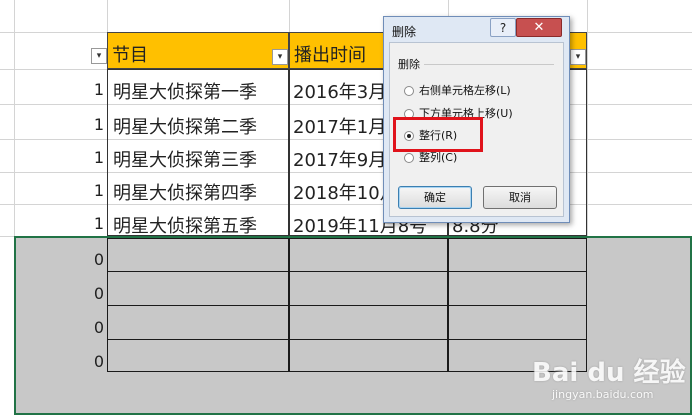 This screenshot has height=415, width=692. Describe the element at coordinates (345, 192) in the screenshot. I see `airtime-cell: 2018年10月` at that location.